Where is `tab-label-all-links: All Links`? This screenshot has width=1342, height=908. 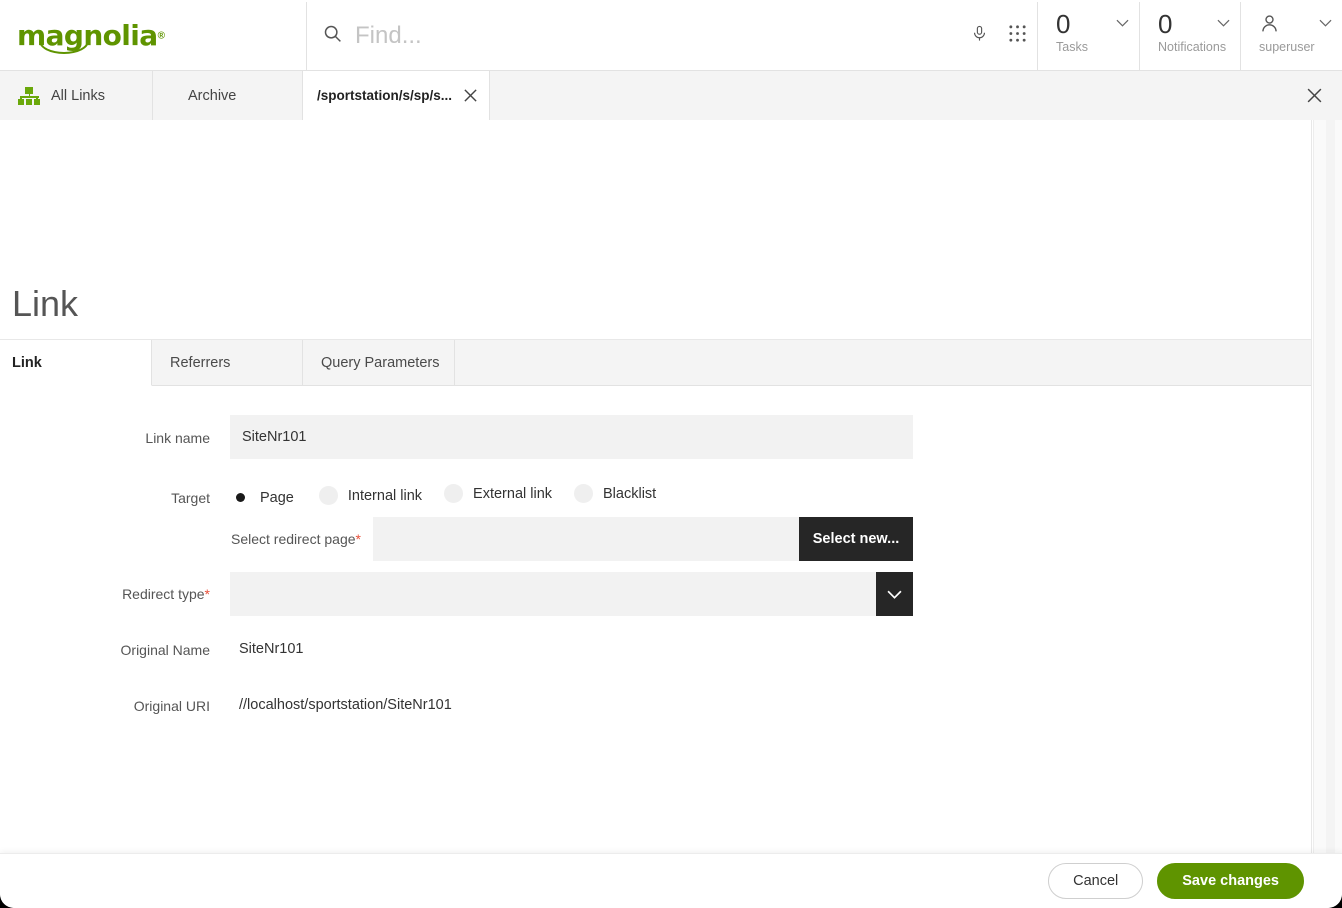 tab-label-all-links: All Links is located at coordinates (78, 95).